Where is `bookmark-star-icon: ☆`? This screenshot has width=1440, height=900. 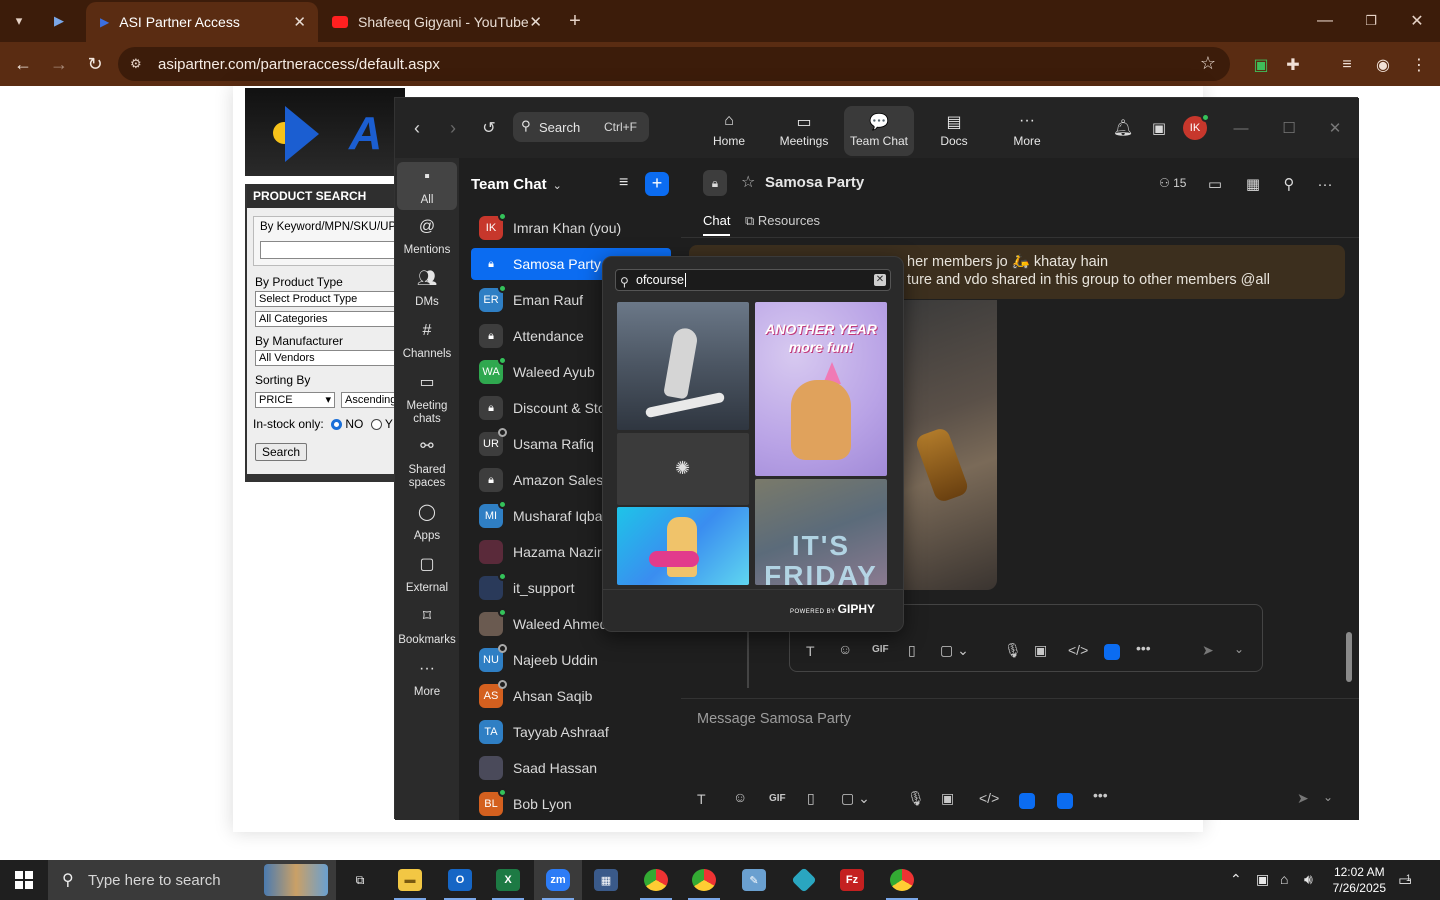
bookmark-star-icon: ☆ is located at coordinates (1208, 63).